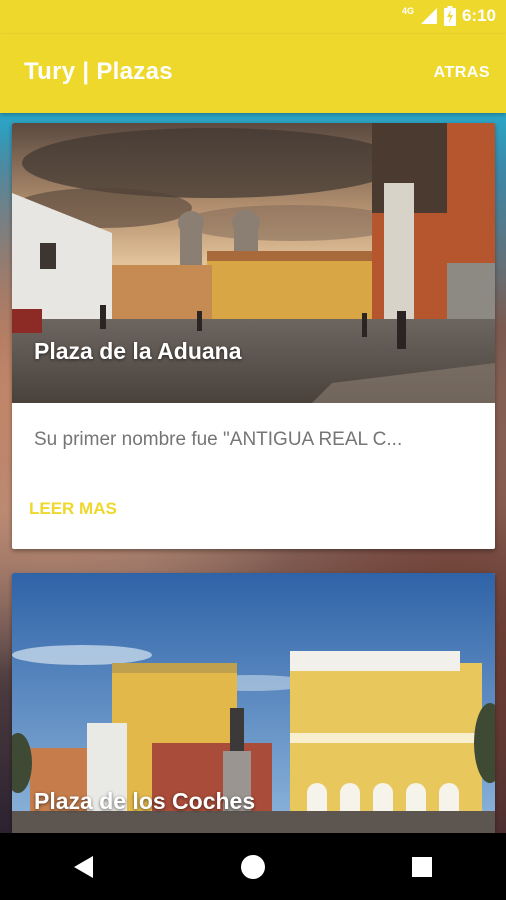 This screenshot has width=506, height=900. I want to click on status-icons: 4G 6:10, so click(449, 16).